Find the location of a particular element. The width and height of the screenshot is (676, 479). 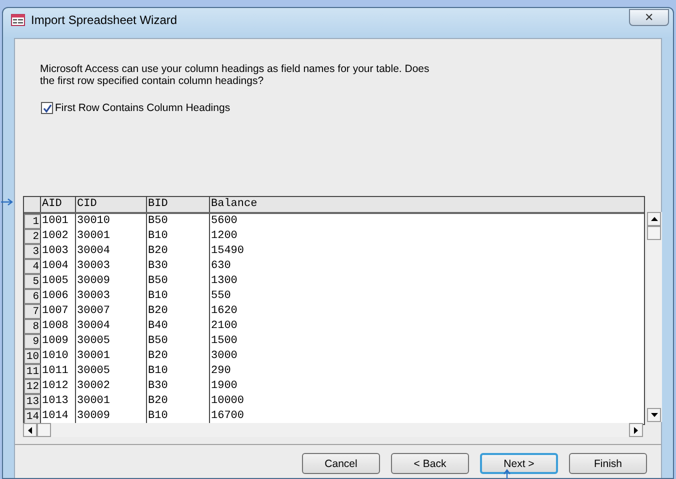

row-number: 3 is located at coordinates (32, 251).